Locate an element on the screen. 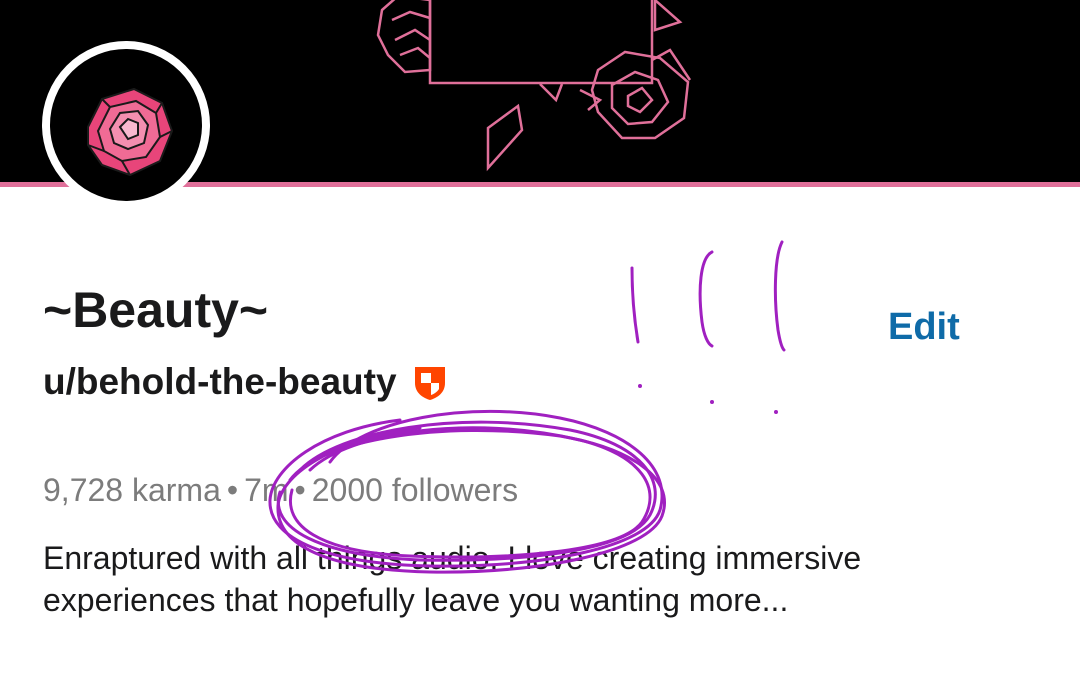 This screenshot has width=1080, height=682. edit-profile-button: Edit is located at coordinates (924, 327).